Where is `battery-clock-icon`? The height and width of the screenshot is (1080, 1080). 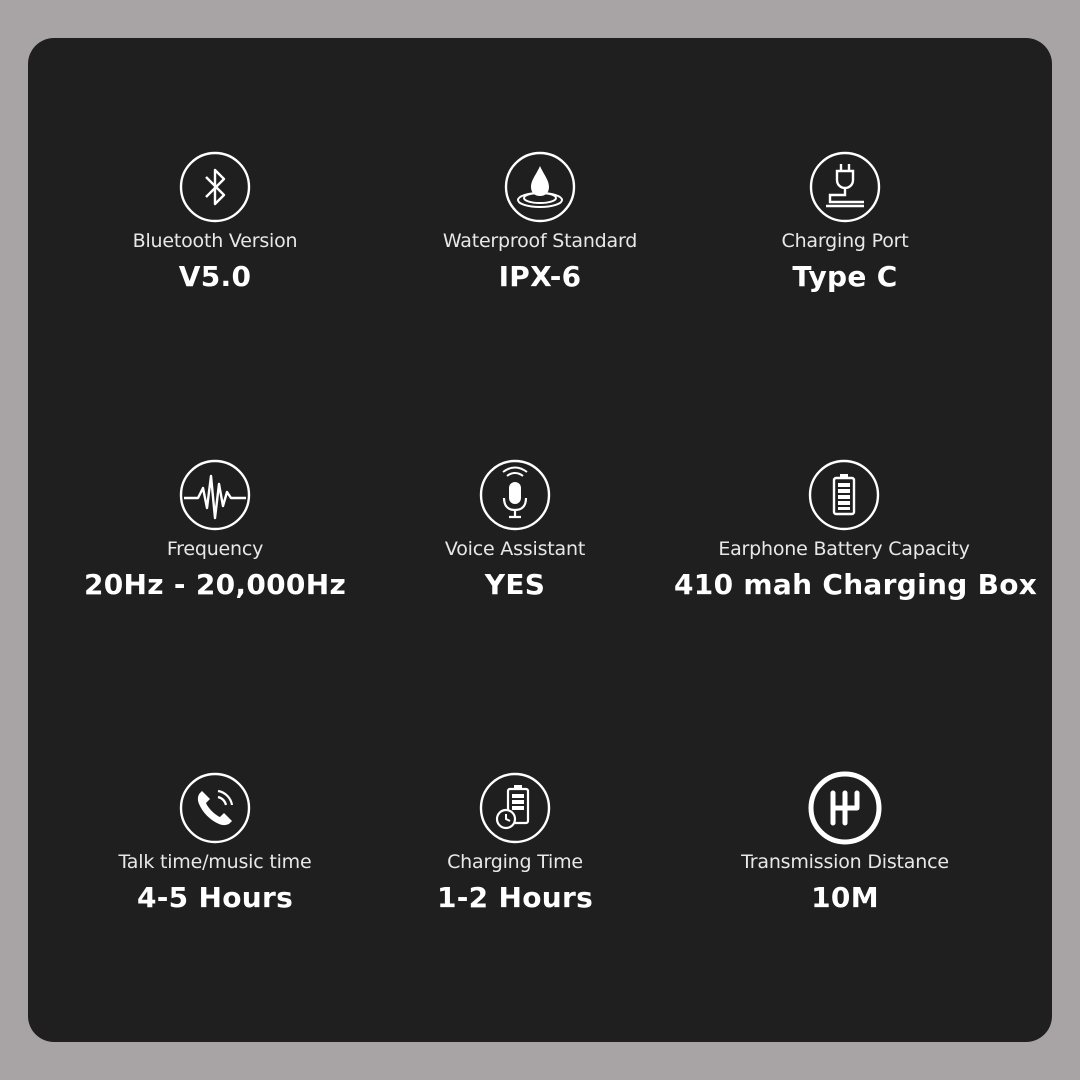 battery-clock-icon is located at coordinates (515, 808).